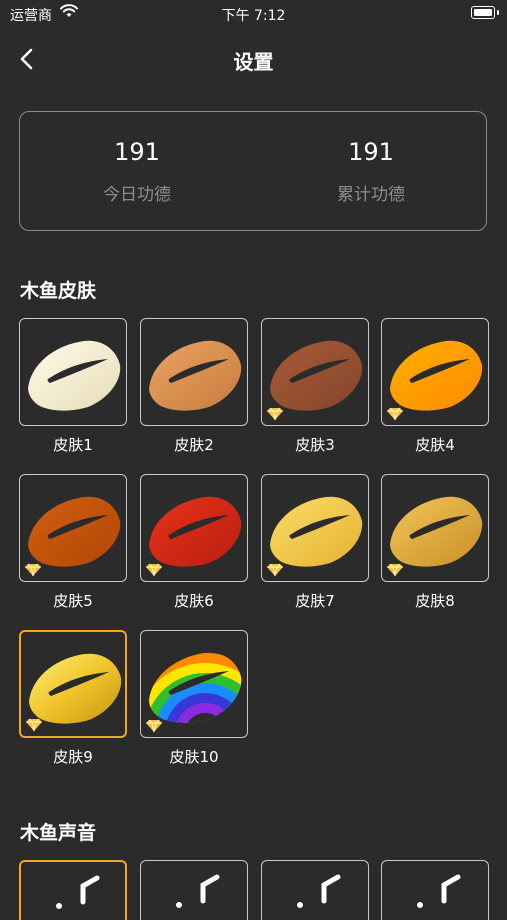 The height and width of the screenshot is (920, 507). What do you see at coordinates (371, 152) in the screenshot?
I see `total-merit-value: 191` at bounding box center [371, 152].